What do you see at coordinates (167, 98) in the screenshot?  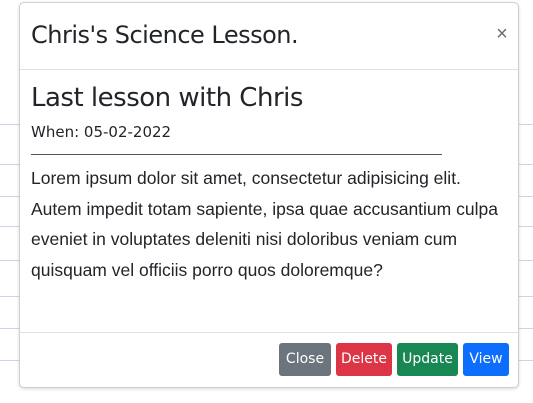 I see `lesson-title: Last lesson with Chris` at bounding box center [167, 98].